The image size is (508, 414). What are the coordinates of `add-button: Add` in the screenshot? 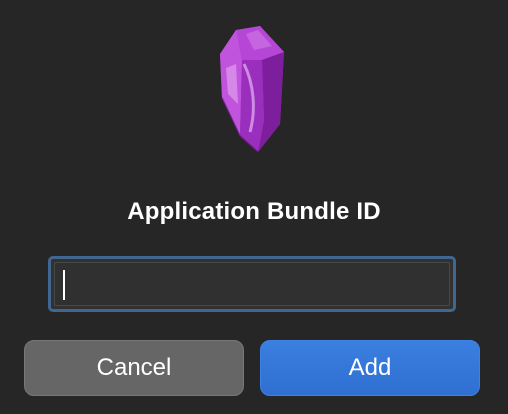 It's located at (370, 368).